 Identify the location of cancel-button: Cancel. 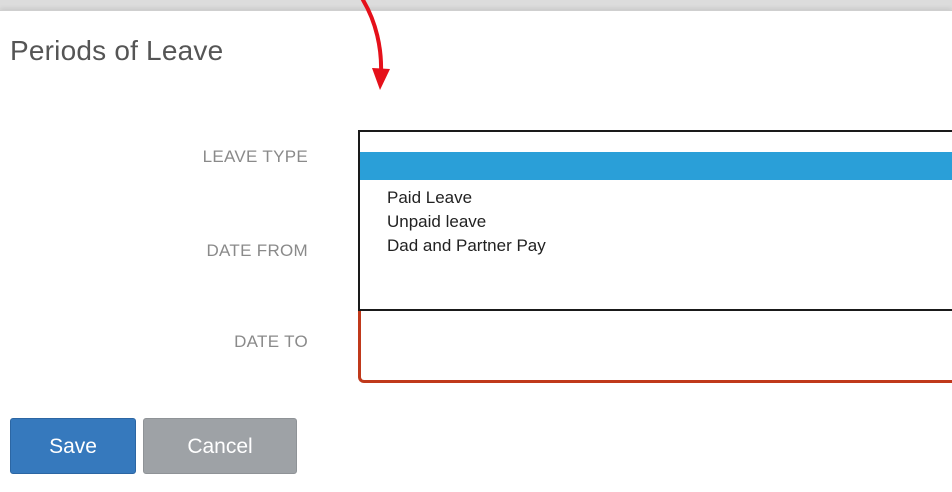
(220, 446).